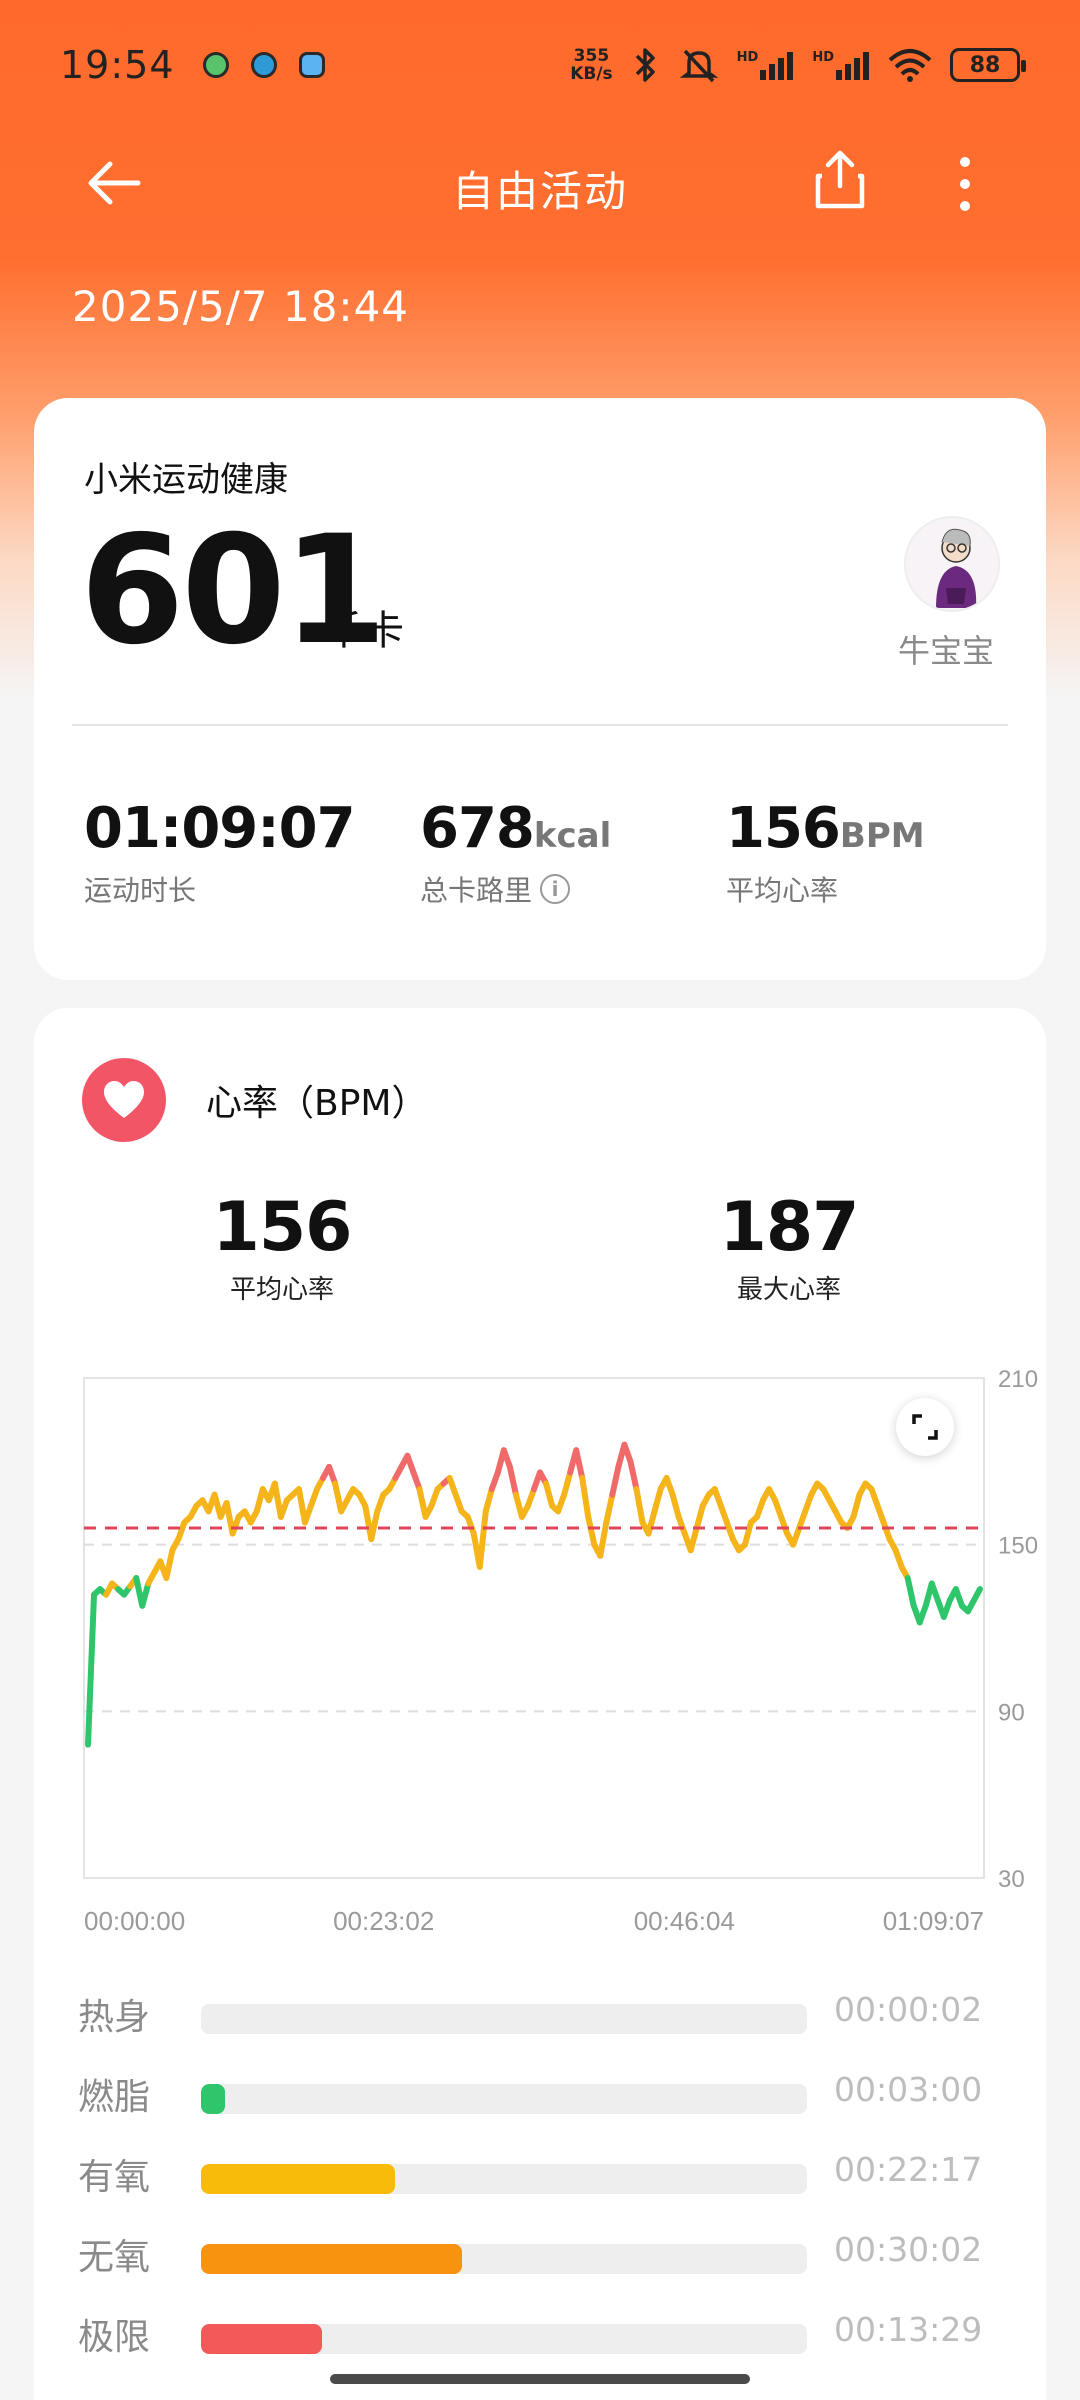 Image resolution: width=1080 pixels, height=2400 pixels. What do you see at coordinates (540, 725) in the screenshot?
I see `divider` at bounding box center [540, 725].